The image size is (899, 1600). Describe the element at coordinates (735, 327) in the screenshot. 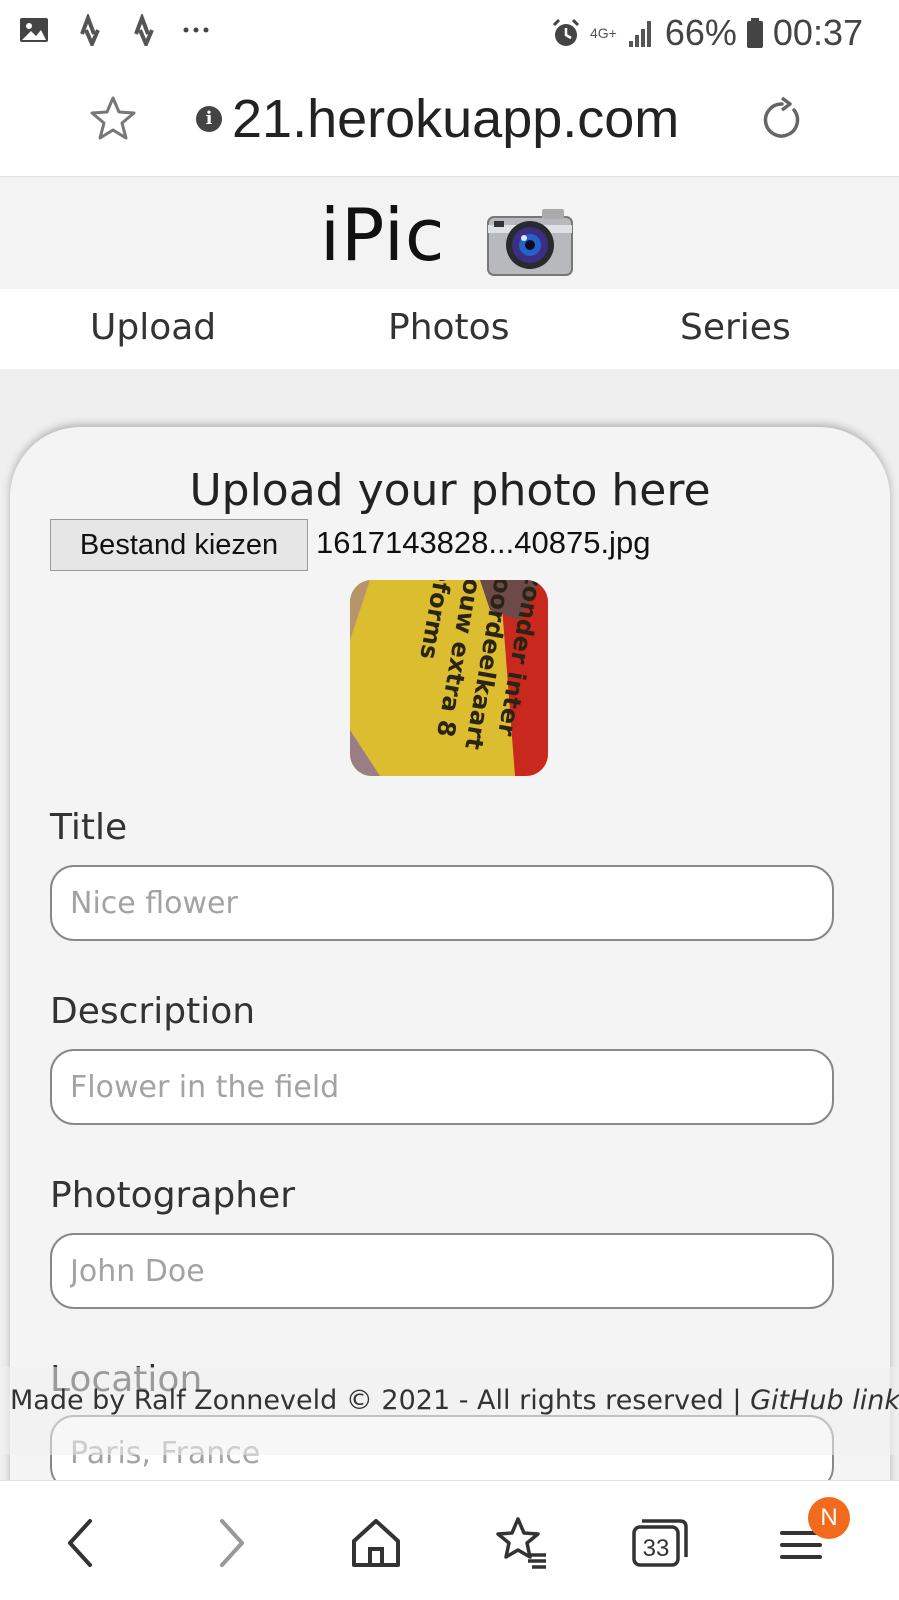

I see `nav-series: Series` at that location.